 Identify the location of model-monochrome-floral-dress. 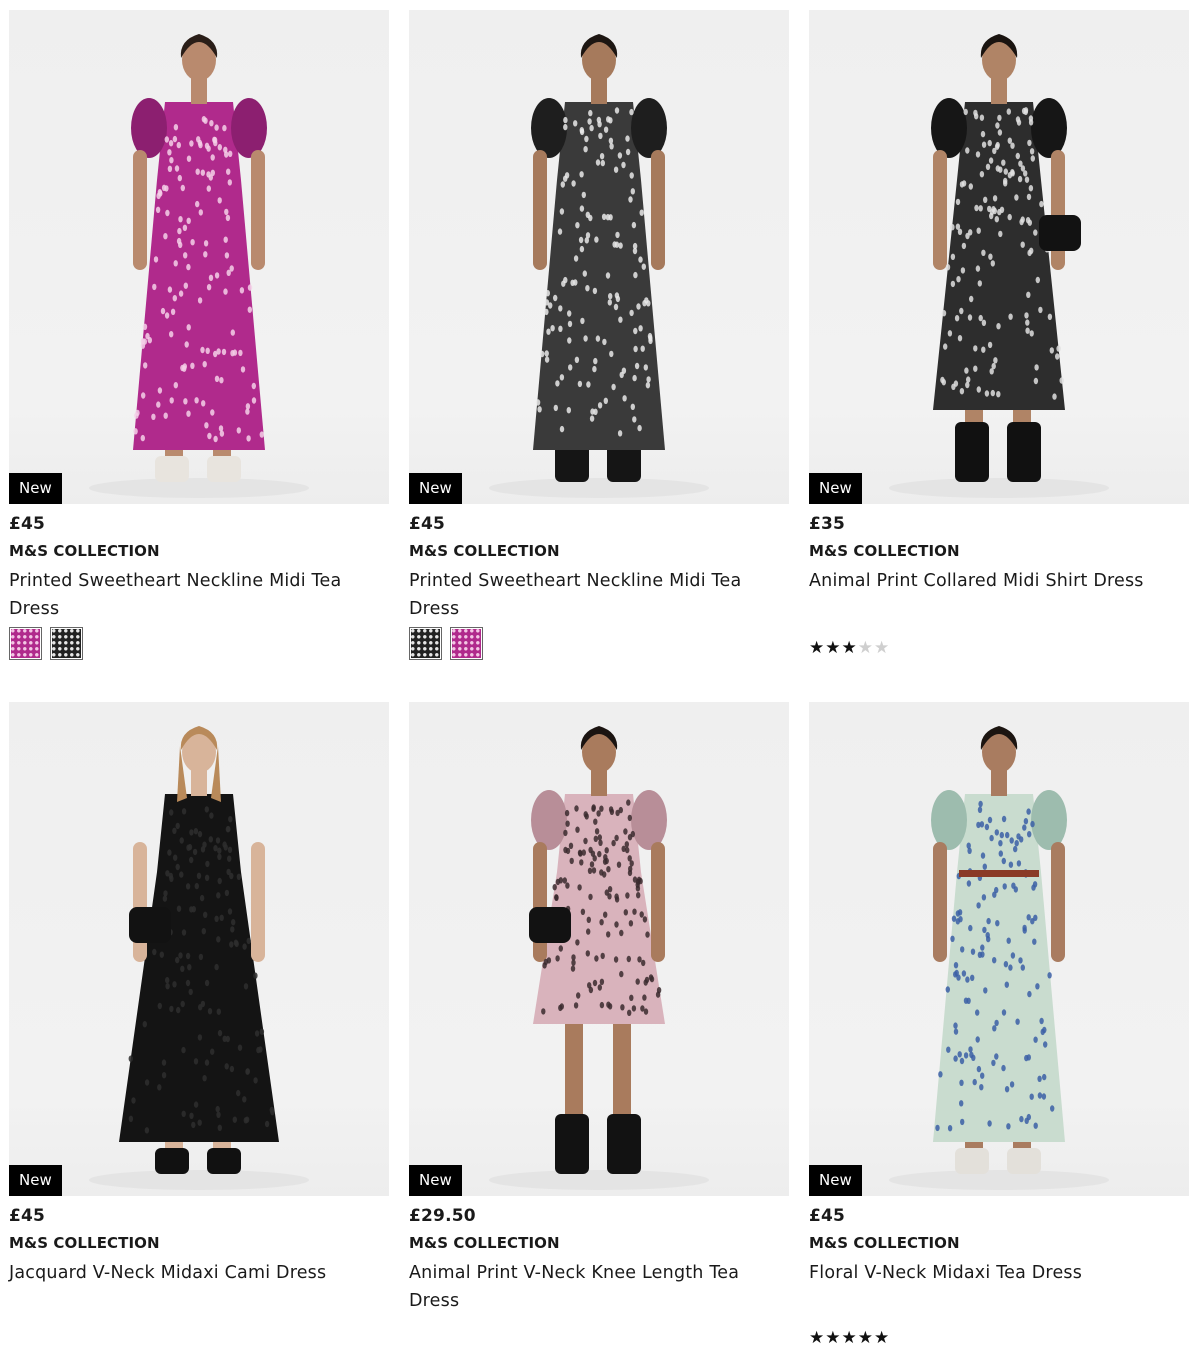
(599, 266).